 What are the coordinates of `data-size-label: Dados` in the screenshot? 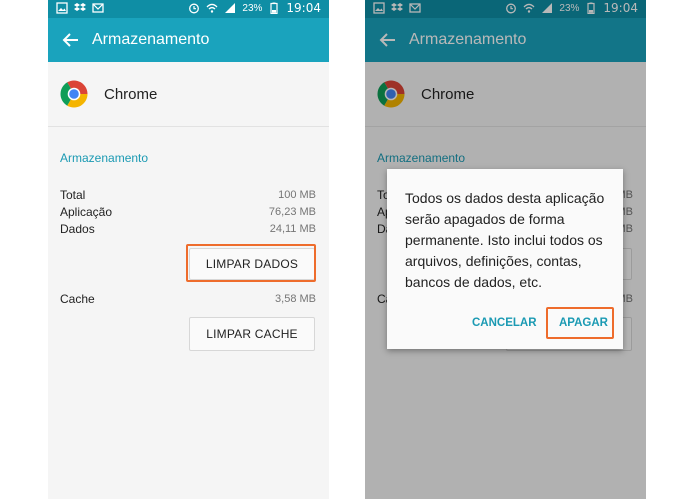 It's located at (77, 229).